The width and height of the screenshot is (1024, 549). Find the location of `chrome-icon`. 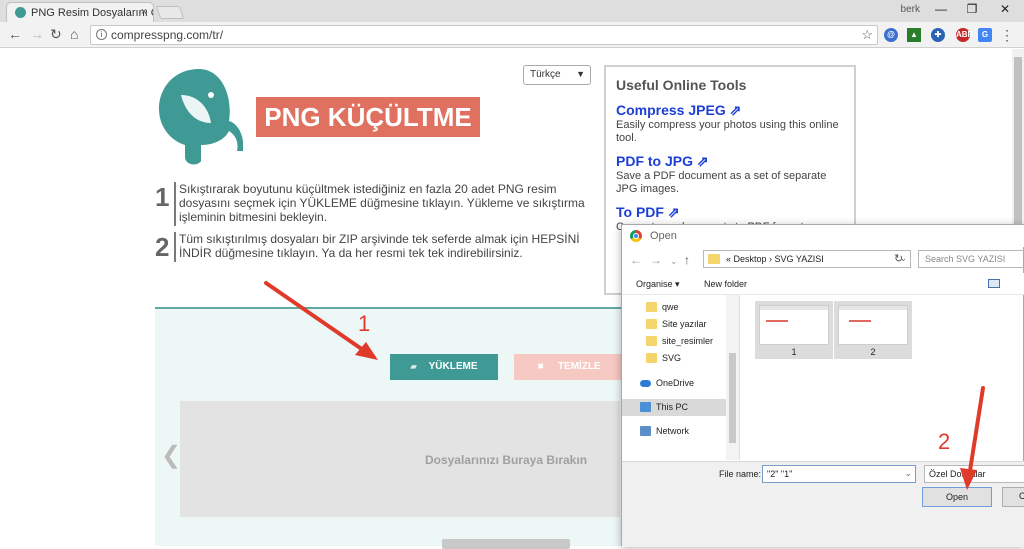

chrome-icon is located at coordinates (636, 236).